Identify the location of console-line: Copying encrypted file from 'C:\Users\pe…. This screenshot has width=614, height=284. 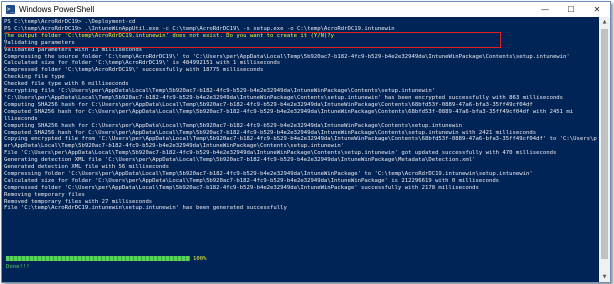
(300, 139).